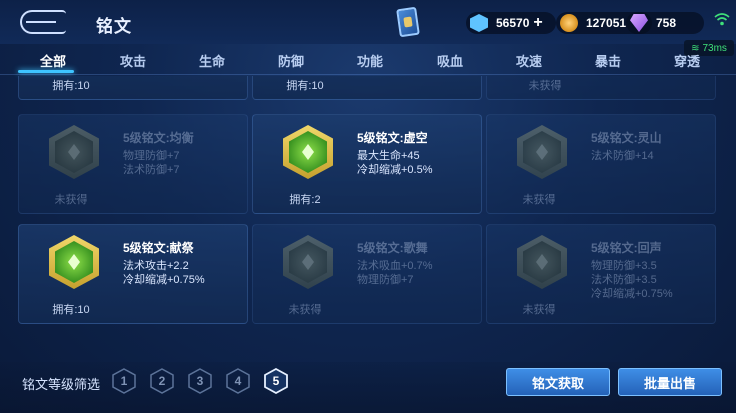 The width and height of the screenshot is (736, 413). What do you see at coordinates (392, 248) in the screenshot?
I see `rune-name: 5级铭文:歌舞` at bounding box center [392, 248].